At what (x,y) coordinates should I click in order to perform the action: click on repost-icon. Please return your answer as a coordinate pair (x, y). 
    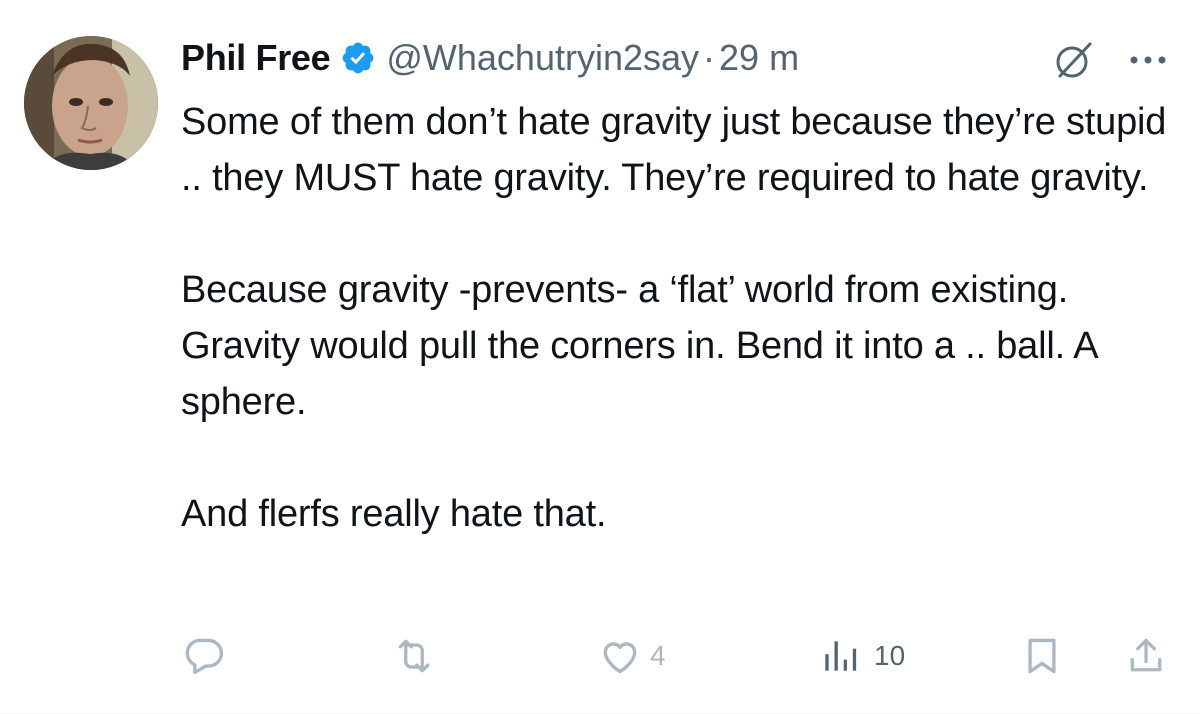
    Looking at the image, I should click on (414, 656).